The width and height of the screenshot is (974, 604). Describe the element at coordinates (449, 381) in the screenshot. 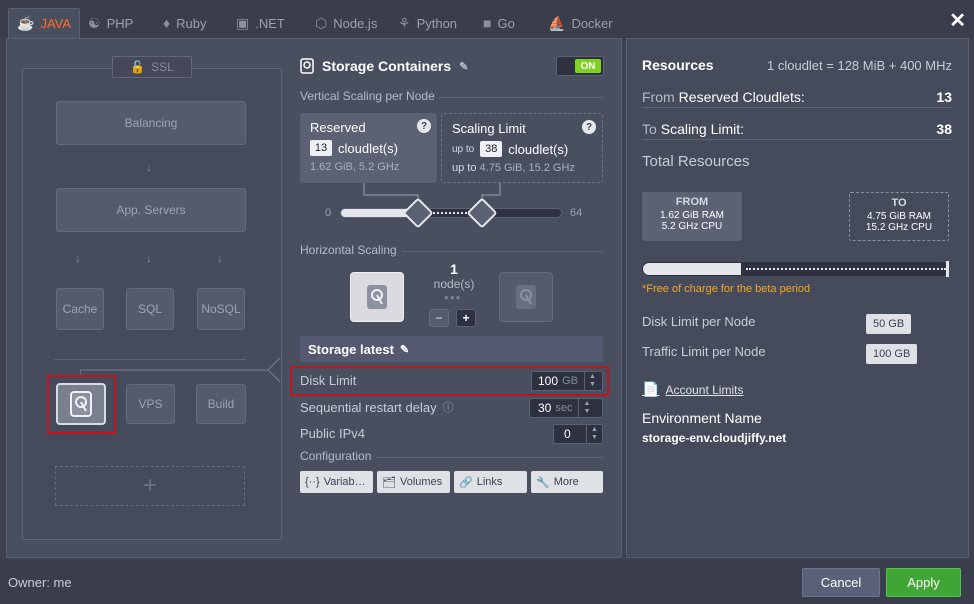

I see `disk-limit-highlight` at that location.